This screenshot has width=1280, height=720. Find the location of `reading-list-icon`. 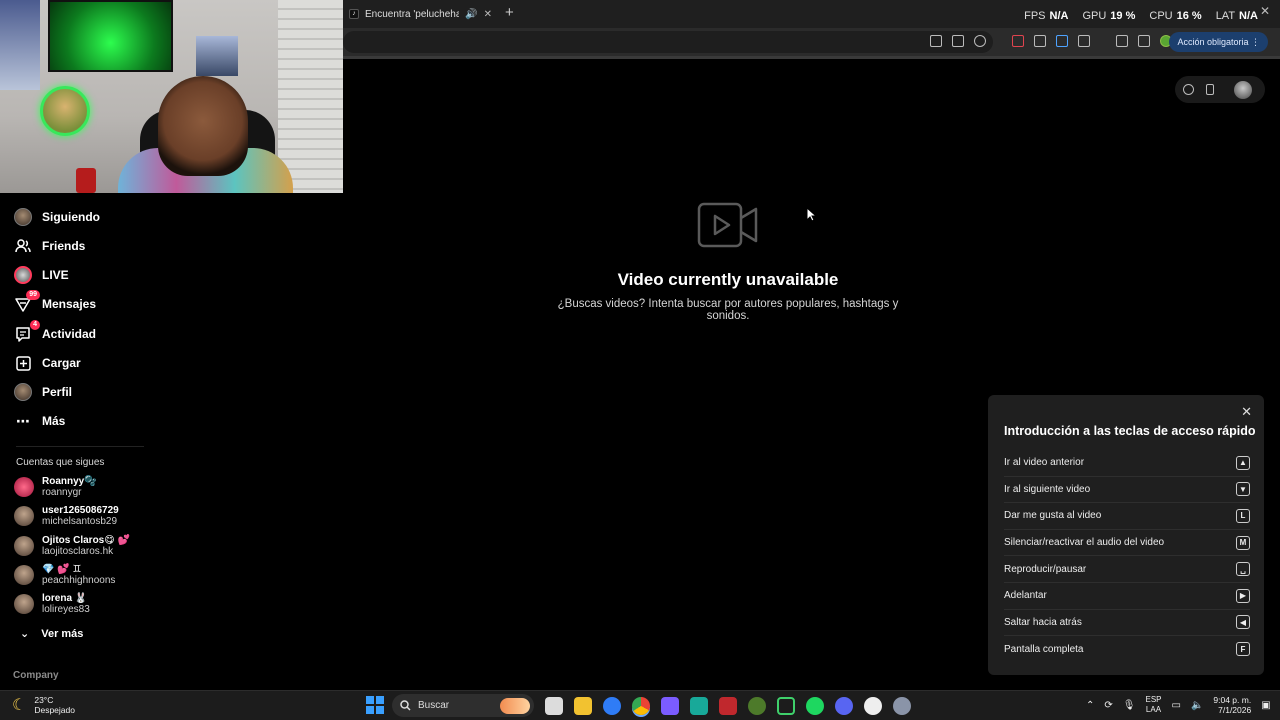

reading-list-icon is located at coordinates (1144, 41).